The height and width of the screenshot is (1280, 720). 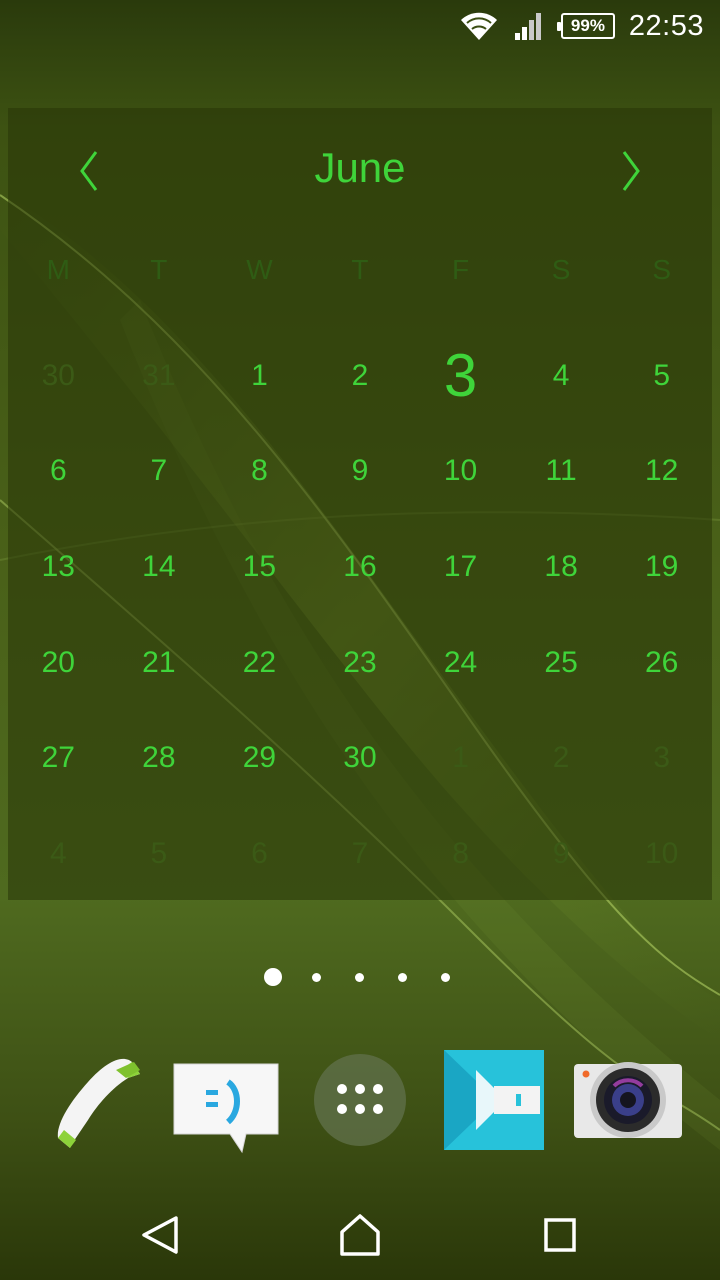 What do you see at coordinates (560, 1235) in the screenshot?
I see `recents-icon` at bounding box center [560, 1235].